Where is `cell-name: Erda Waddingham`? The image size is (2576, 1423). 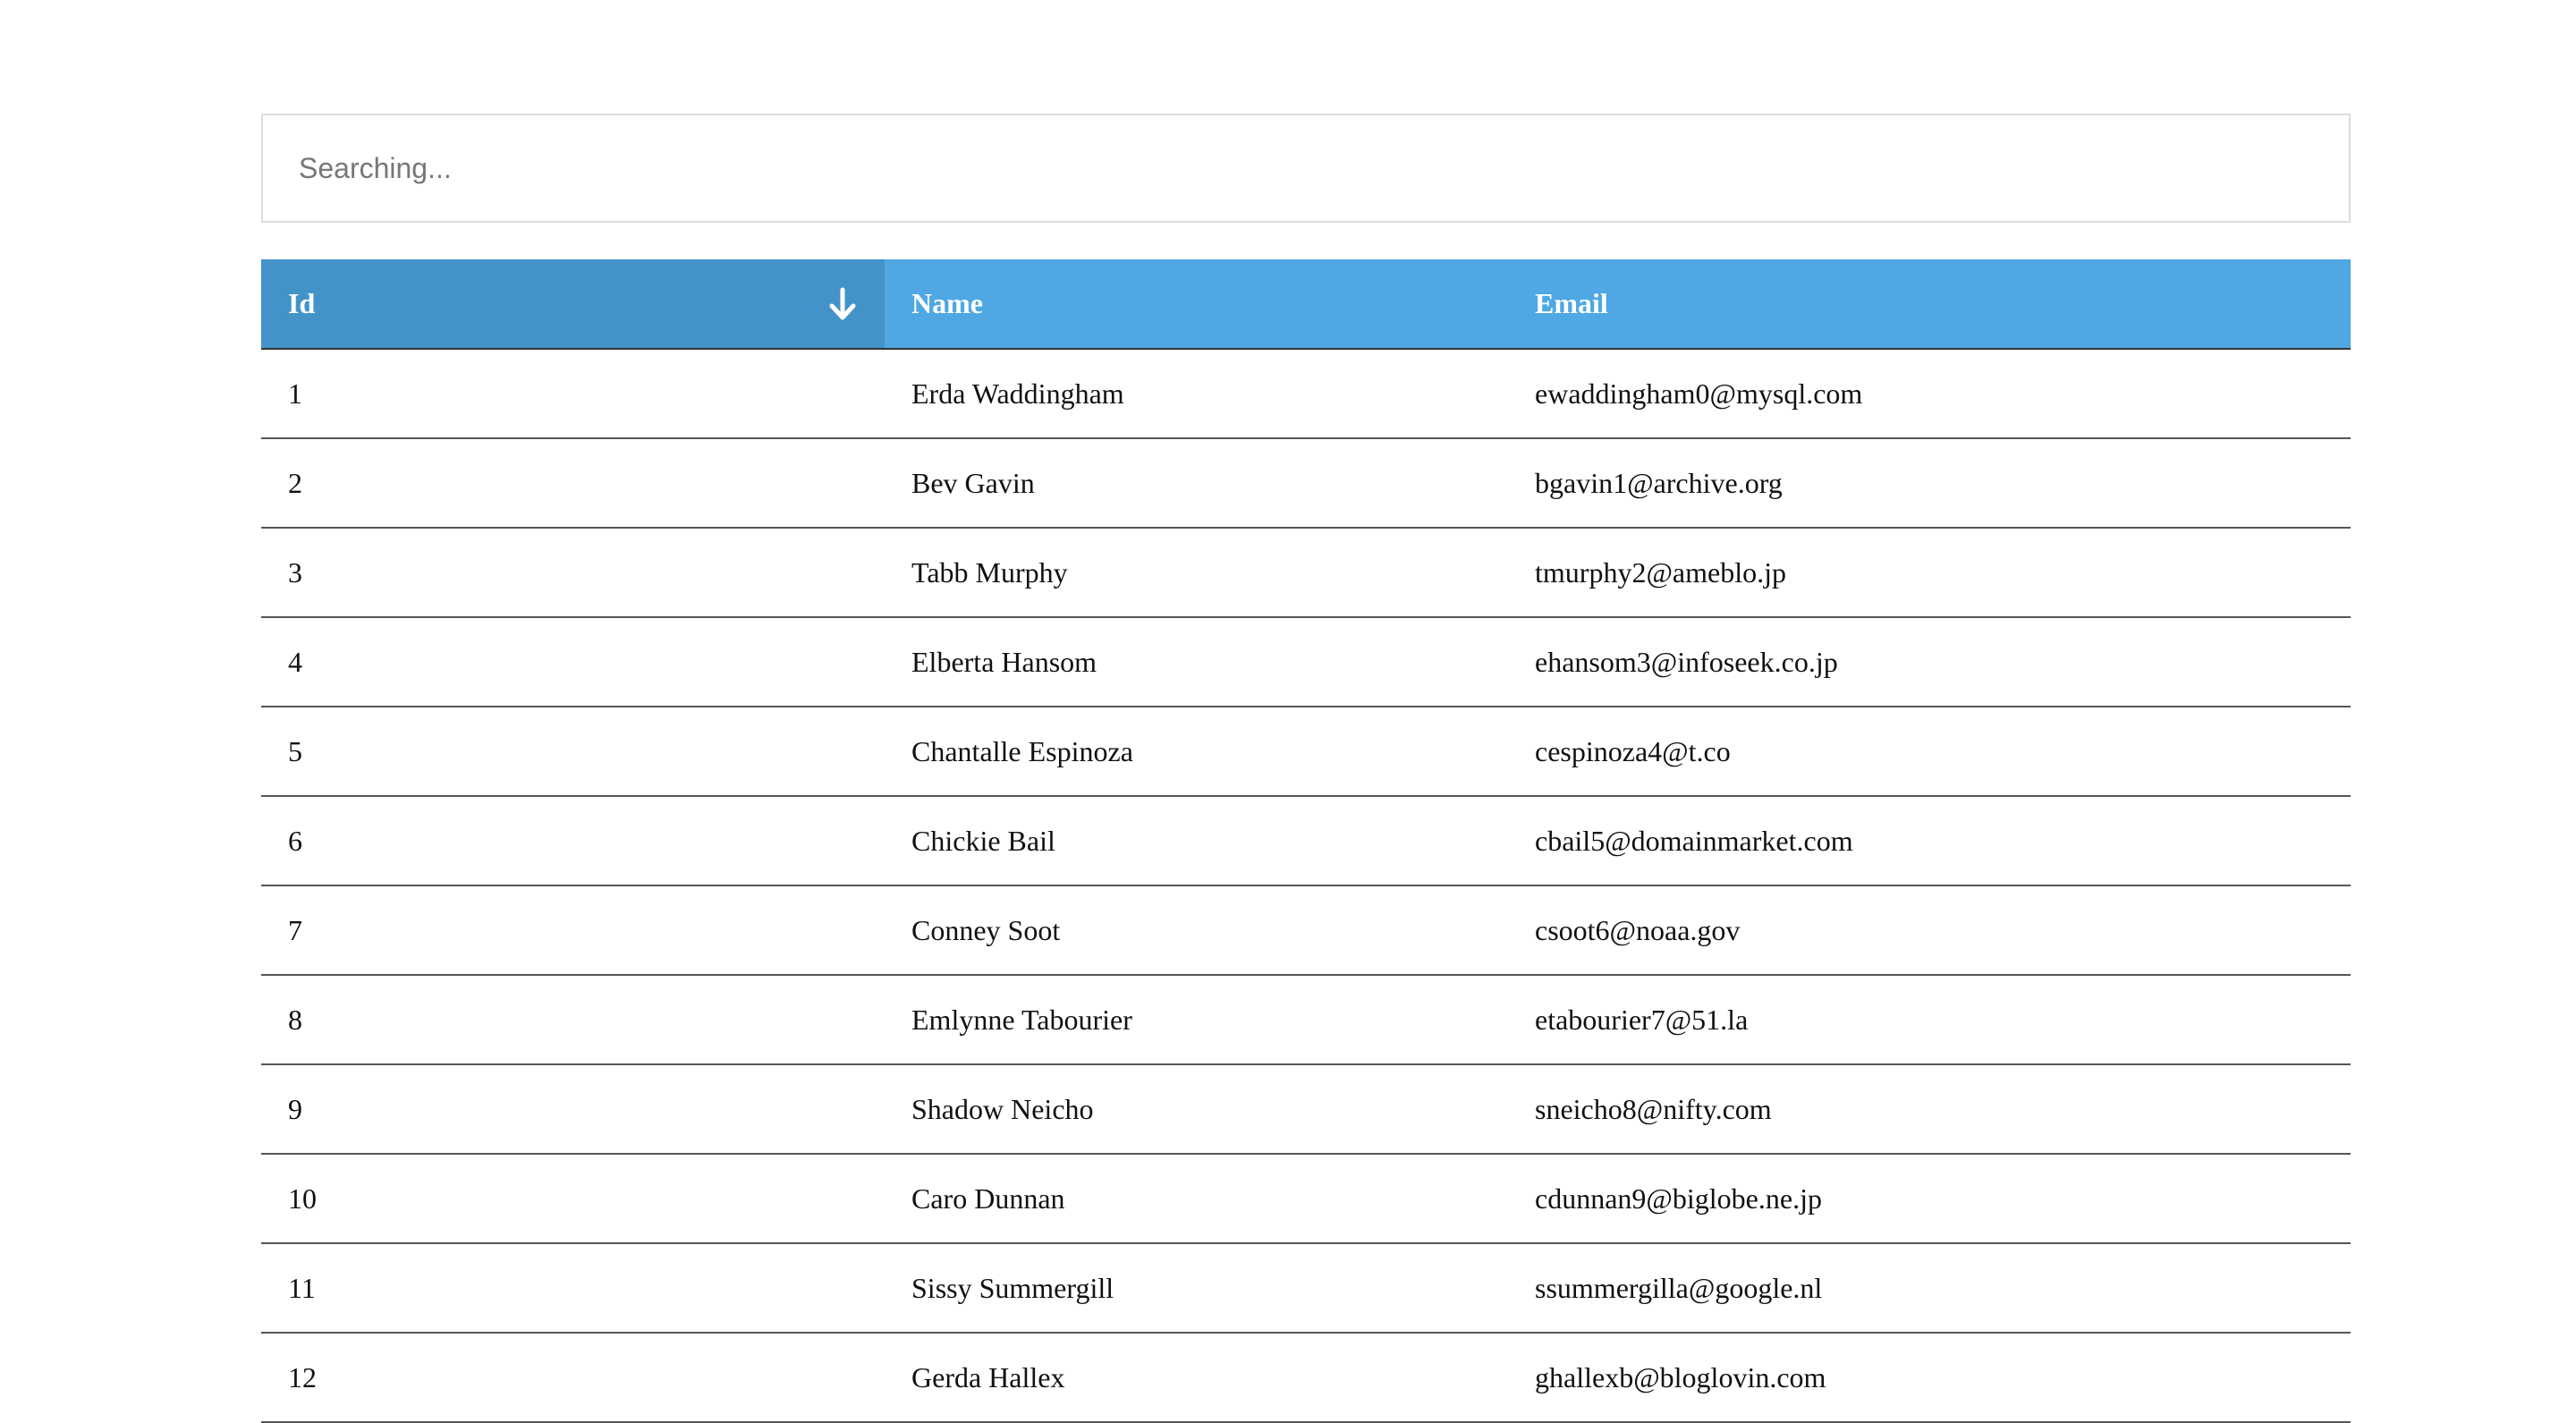 cell-name: Erda Waddingham is located at coordinates (1196, 394).